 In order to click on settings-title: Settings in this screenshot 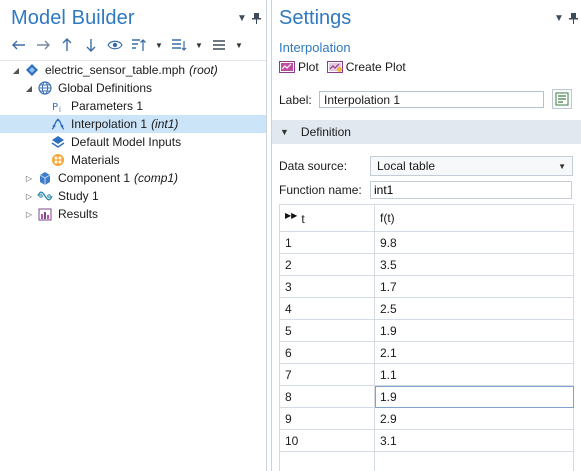, I will do `click(315, 18)`.